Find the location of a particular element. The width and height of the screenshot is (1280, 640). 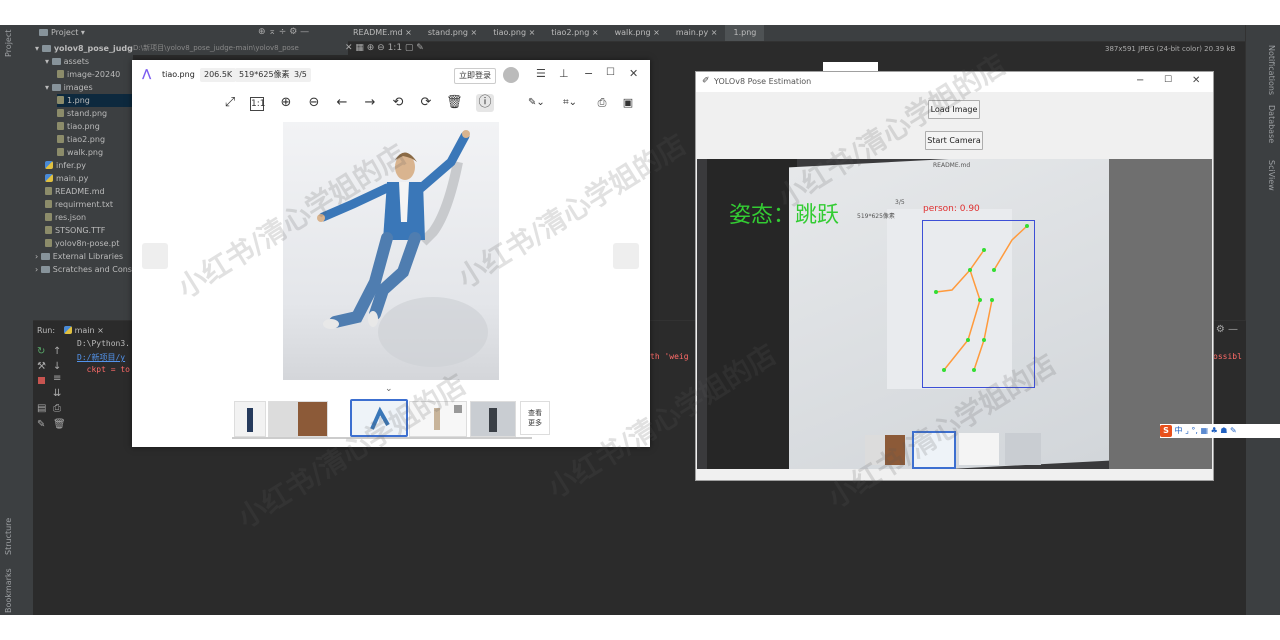

tree-item: 1.png is located at coordinates (95, 100).